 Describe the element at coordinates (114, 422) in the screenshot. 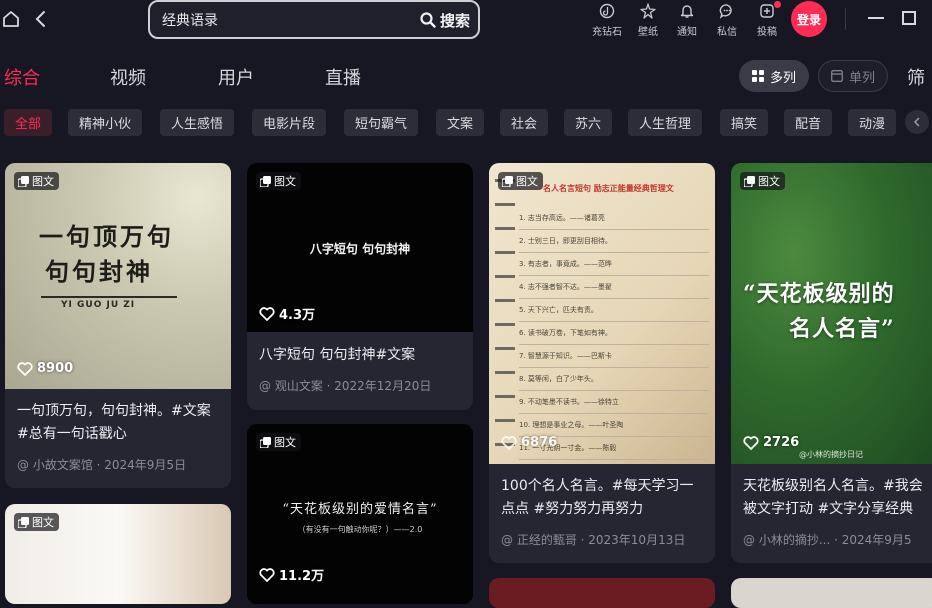

I see `card-title: 一句顶万句，句句封神。#文案 #总有一句话戳心` at that location.